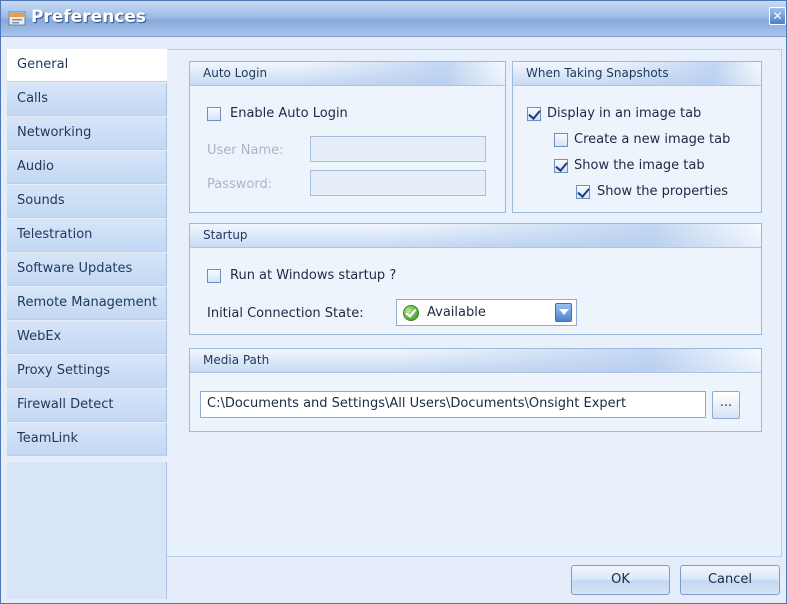 The width and height of the screenshot is (787, 604). What do you see at coordinates (236, 360) in the screenshot?
I see `media-path-title: Media Path` at bounding box center [236, 360].